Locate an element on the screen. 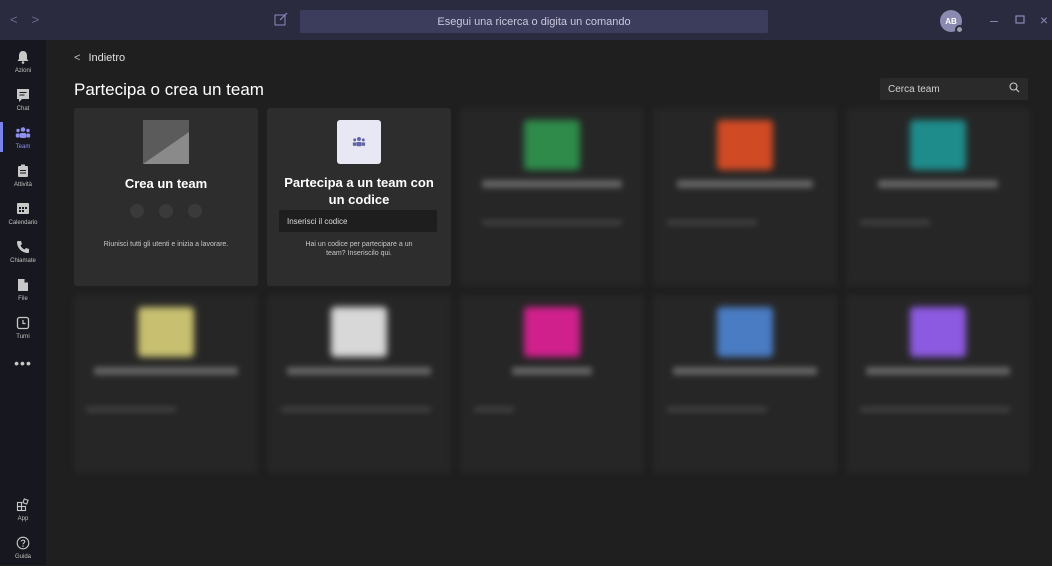 The width and height of the screenshot is (1052, 566). back-arrow-icon: < is located at coordinates (14, 19).